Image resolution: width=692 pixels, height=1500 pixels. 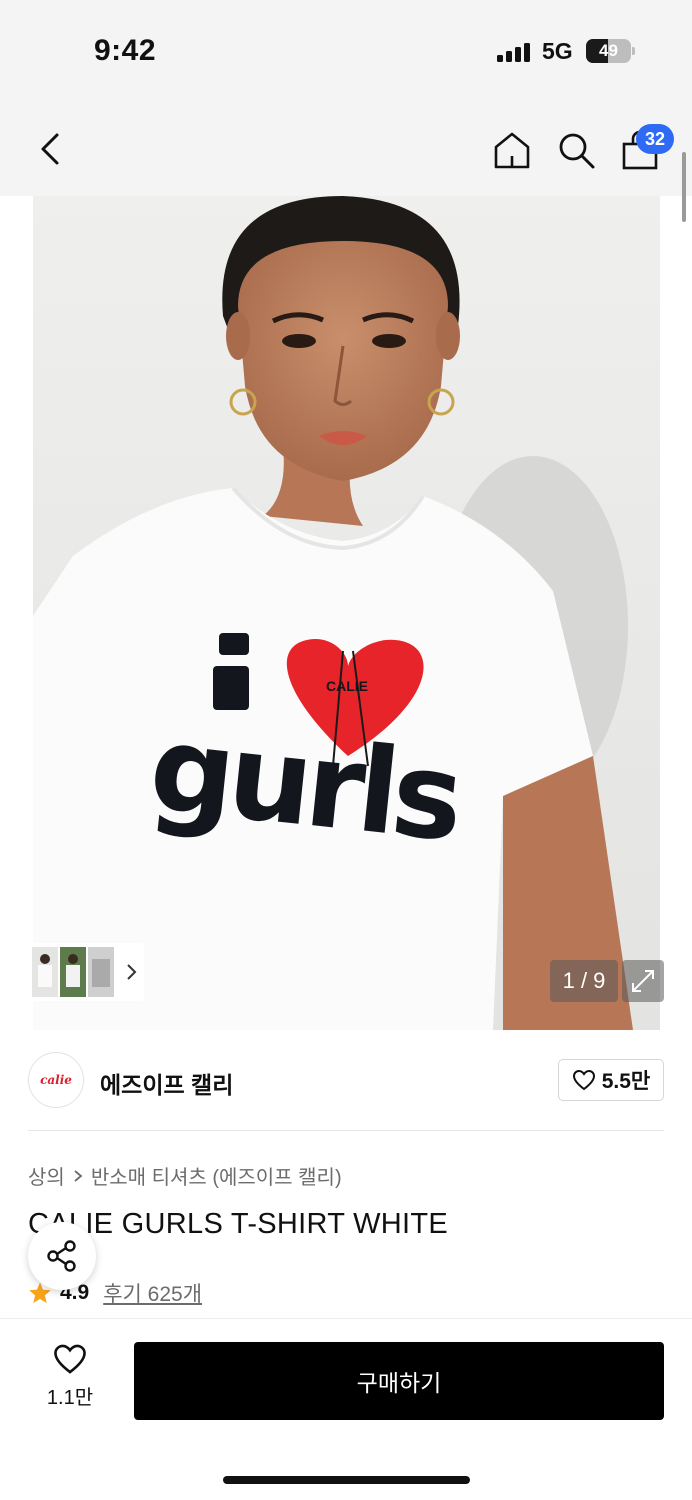 What do you see at coordinates (166, 1083) in the screenshot?
I see `brand-name: 에즈이프 캘리` at bounding box center [166, 1083].